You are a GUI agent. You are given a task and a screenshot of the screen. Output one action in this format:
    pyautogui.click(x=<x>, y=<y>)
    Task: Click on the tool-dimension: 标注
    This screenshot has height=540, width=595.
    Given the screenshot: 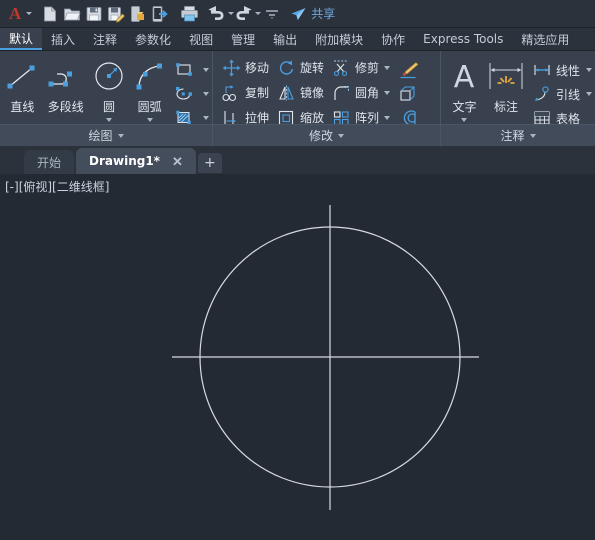 What is the action you would take?
    pyautogui.click(x=506, y=85)
    